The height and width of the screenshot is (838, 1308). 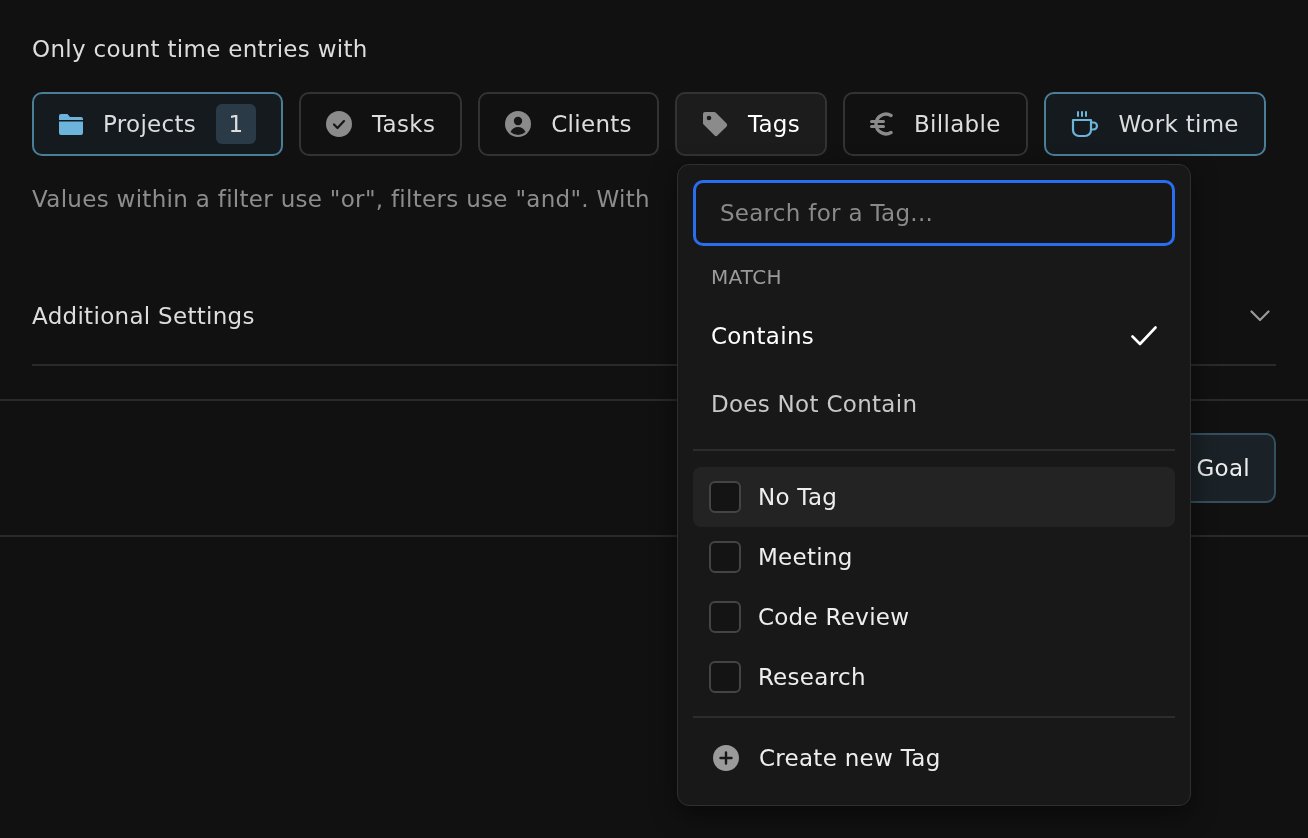 What do you see at coordinates (71, 124) in the screenshot?
I see `folder-icon` at bounding box center [71, 124].